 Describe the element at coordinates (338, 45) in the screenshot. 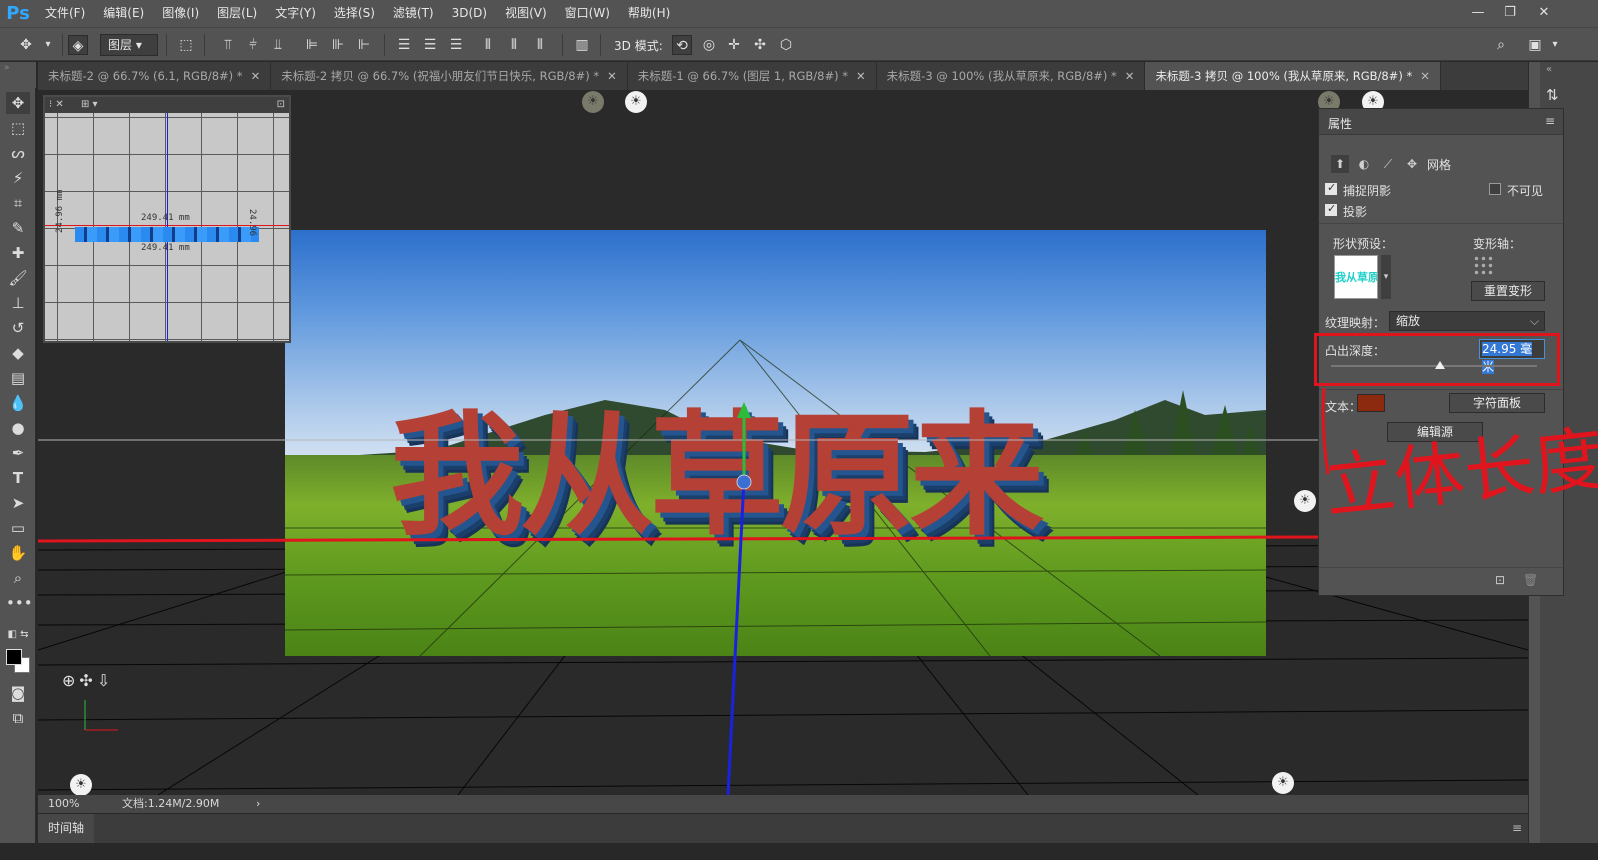

I see `align-hcenter-icon: ⊪` at that location.